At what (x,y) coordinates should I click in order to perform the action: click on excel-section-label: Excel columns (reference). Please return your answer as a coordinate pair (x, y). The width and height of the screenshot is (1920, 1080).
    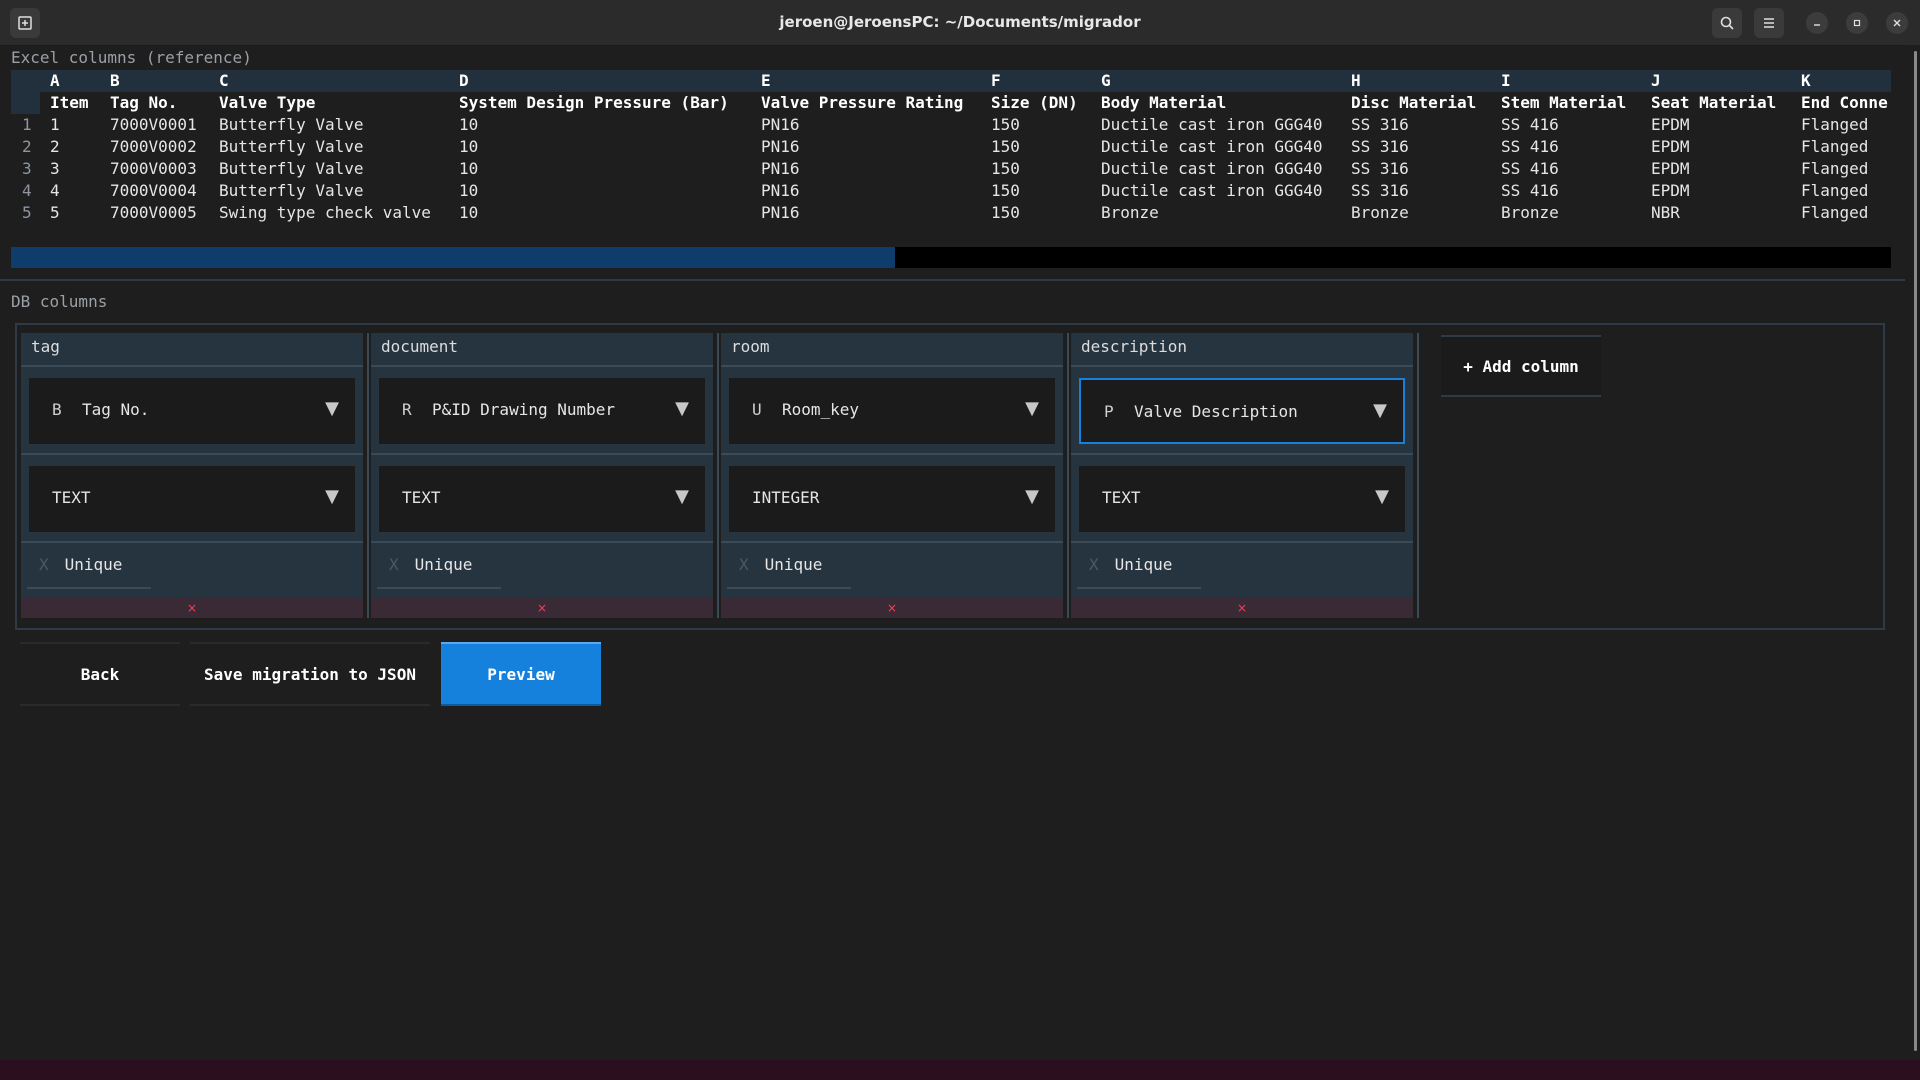
    Looking at the image, I should click on (131, 57).